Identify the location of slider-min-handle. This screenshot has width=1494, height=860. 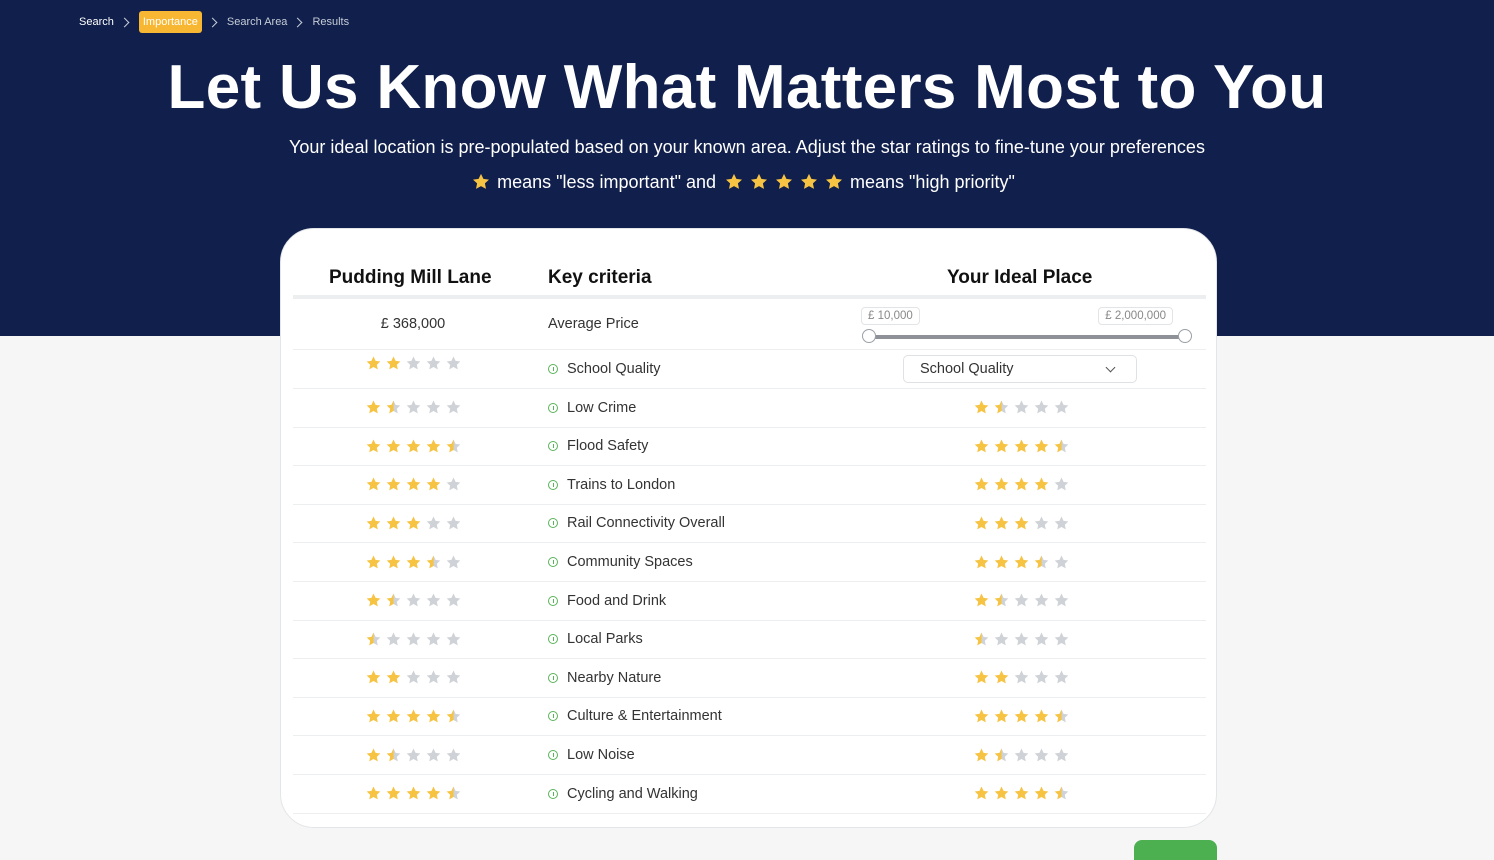
(869, 336).